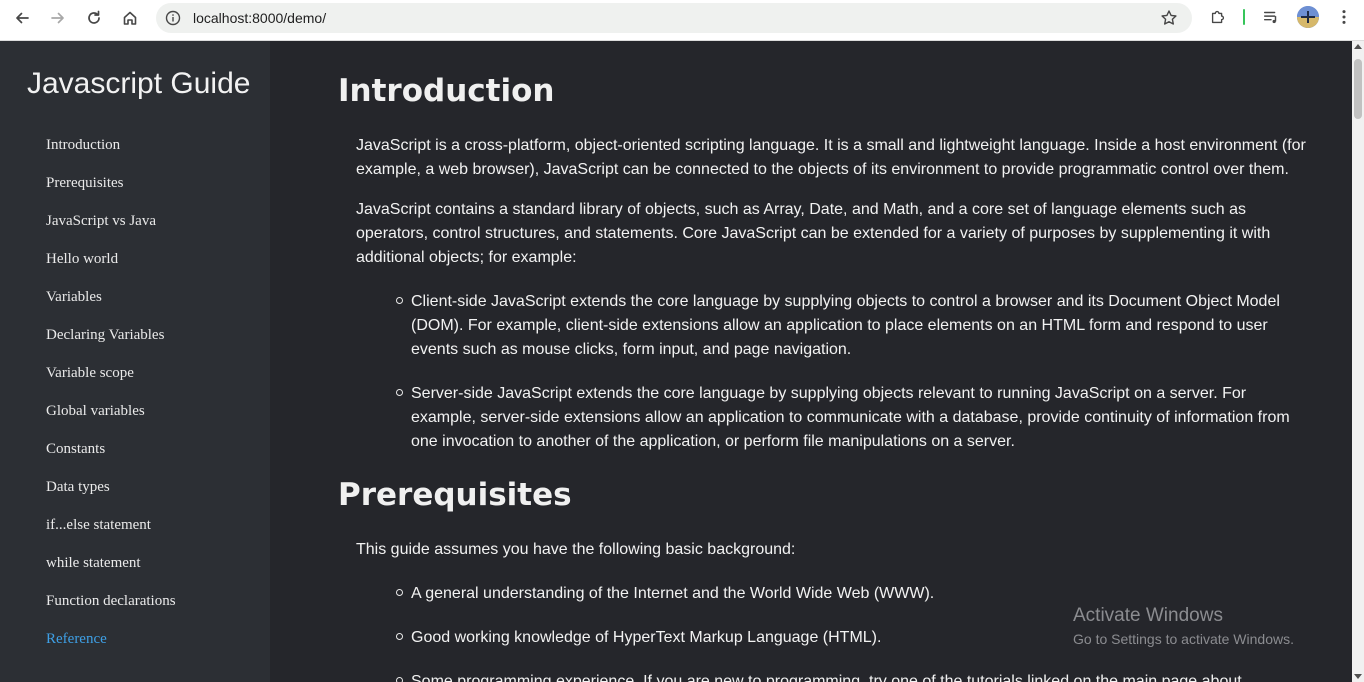 This screenshot has width=1364, height=682. I want to click on sidebar-item-declaring-variables: Declaring Variables, so click(111, 345).